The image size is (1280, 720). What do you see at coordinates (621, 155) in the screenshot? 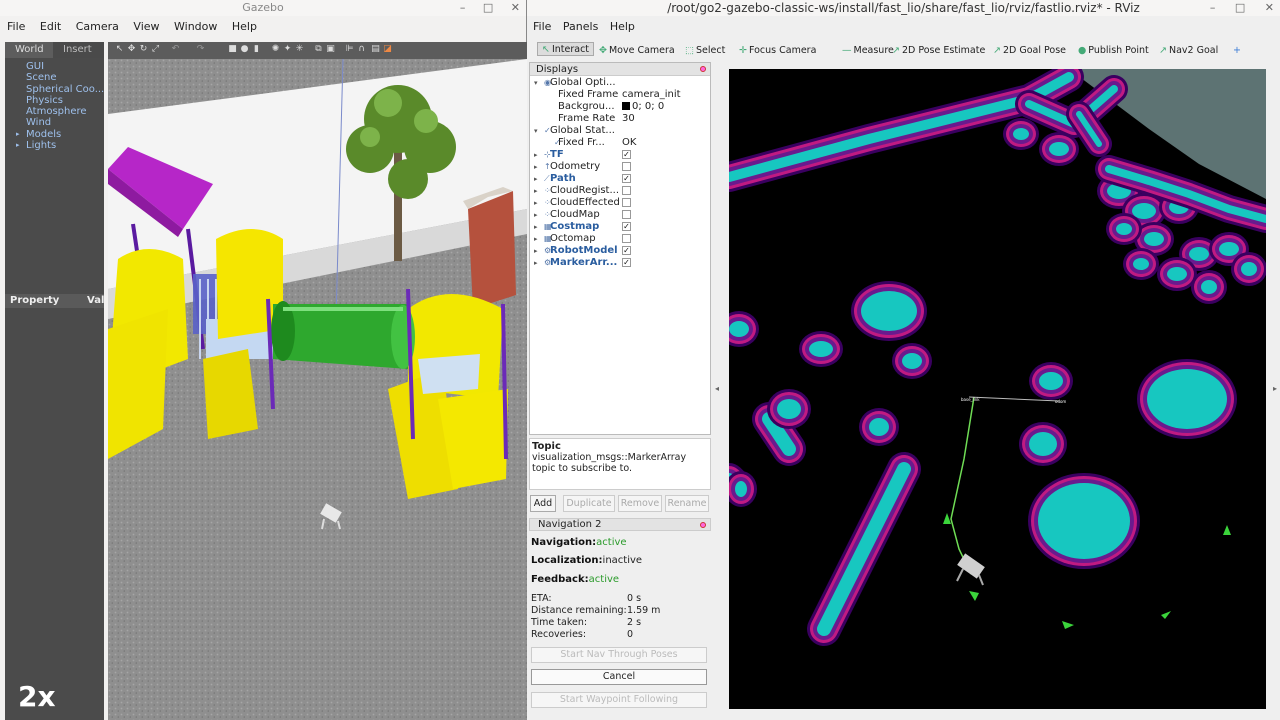
I see `display-row: ▸ ⊹ TF ✓` at bounding box center [621, 155].